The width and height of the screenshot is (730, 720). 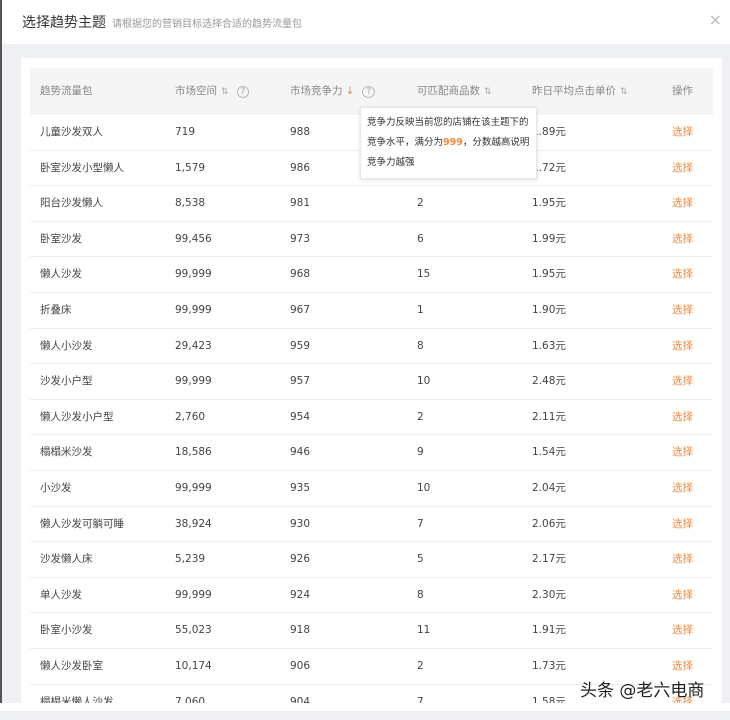 What do you see at coordinates (300, 310) in the screenshot?
I see `cell-competitiveness: 967` at bounding box center [300, 310].